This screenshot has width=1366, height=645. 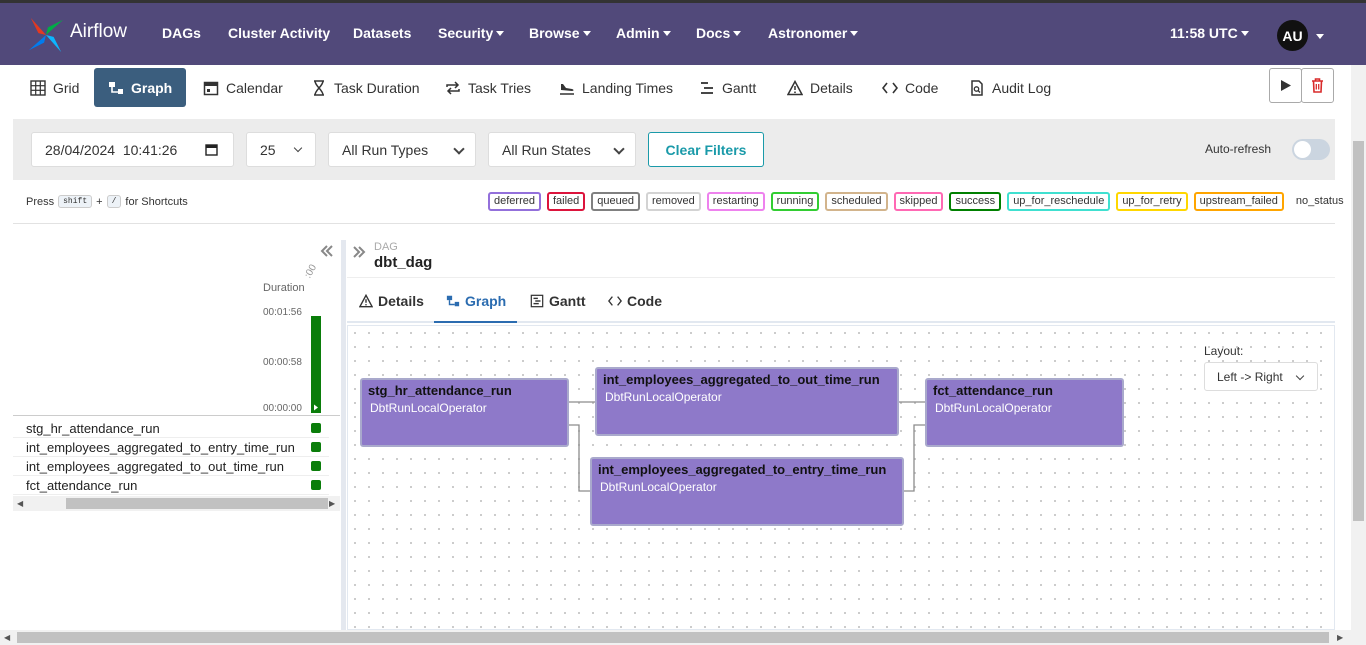 What do you see at coordinates (282, 408) in the screenshot?
I see `duration-tick: 00:00:00` at bounding box center [282, 408].